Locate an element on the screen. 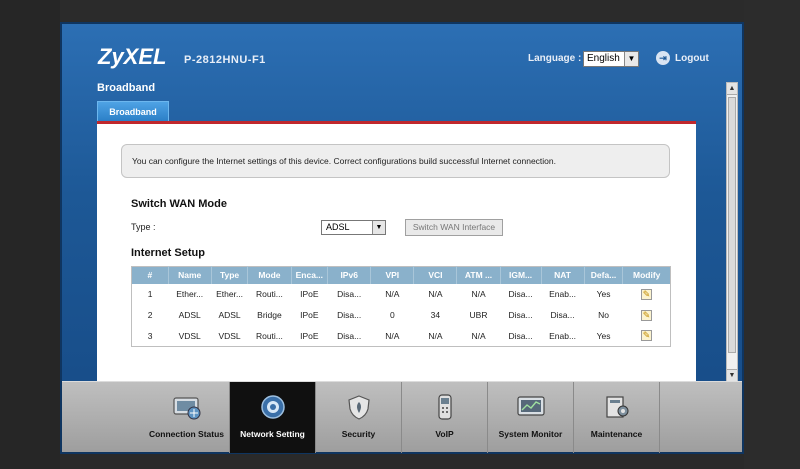 The width and height of the screenshot is (800, 469). column-header: IPv6 is located at coordinates (349, 275).